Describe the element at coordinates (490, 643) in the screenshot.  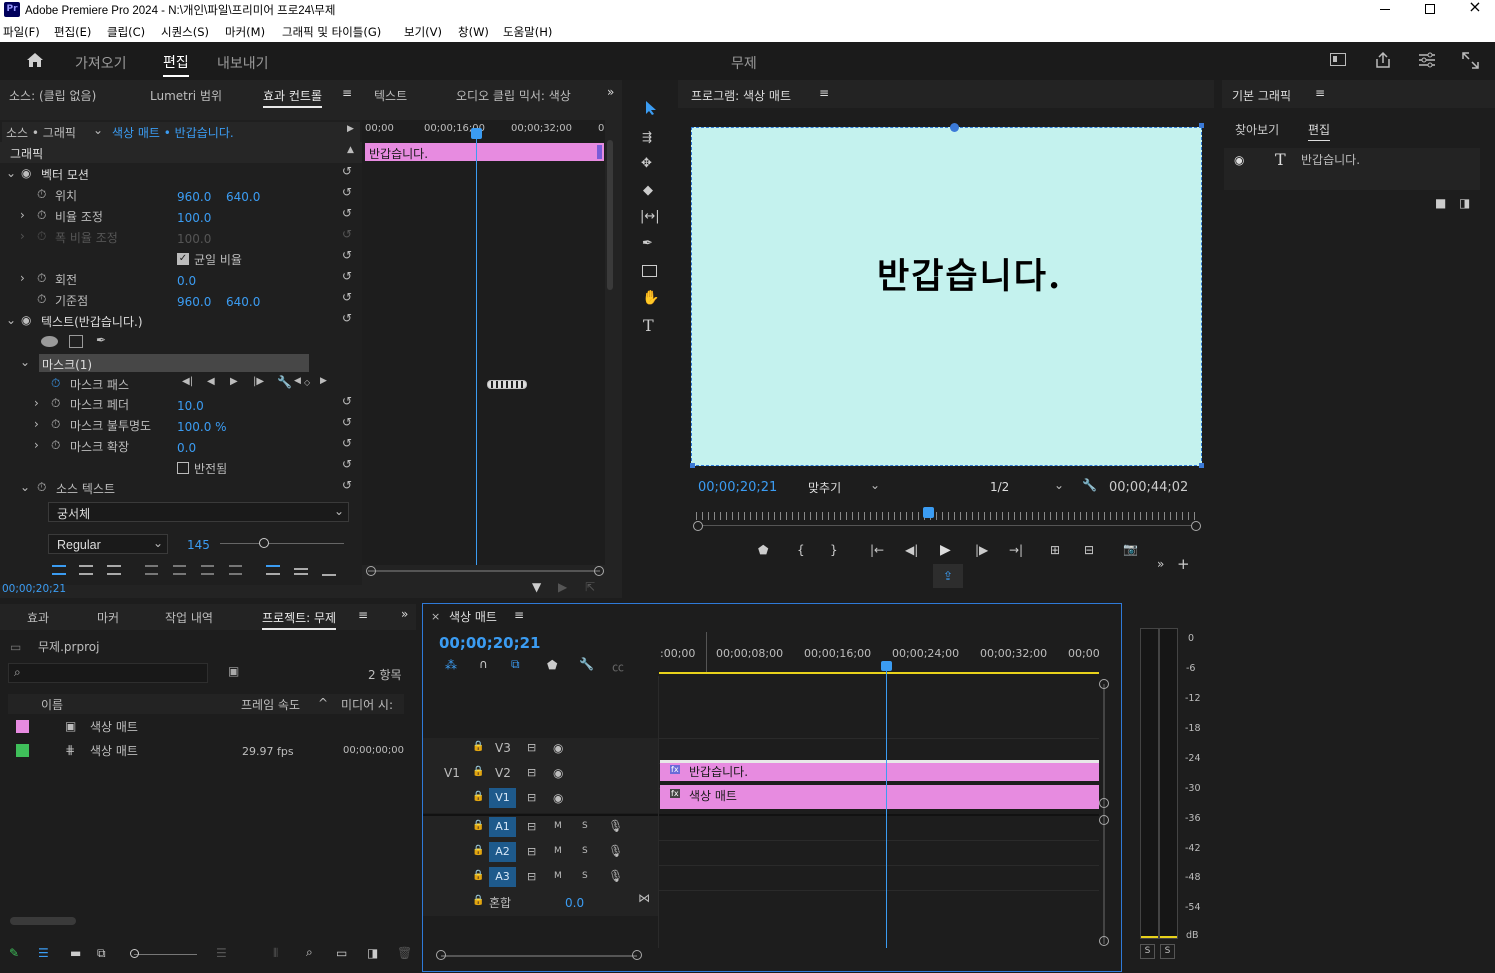
I see `timeline-timecode: 00;00;20;21` at that location.